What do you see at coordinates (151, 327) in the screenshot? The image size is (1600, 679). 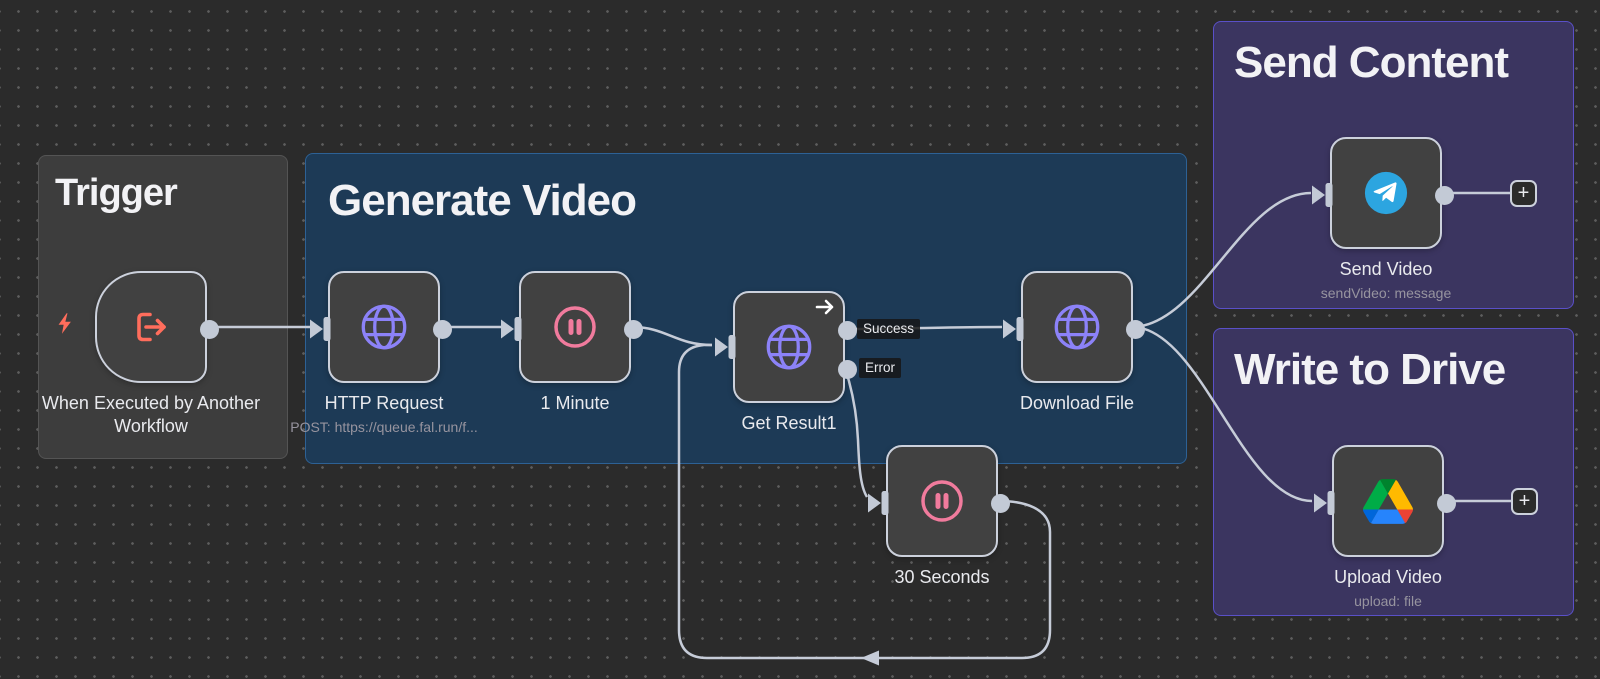 I see `execute-workflow-icon` at bounding box center [151, 327].